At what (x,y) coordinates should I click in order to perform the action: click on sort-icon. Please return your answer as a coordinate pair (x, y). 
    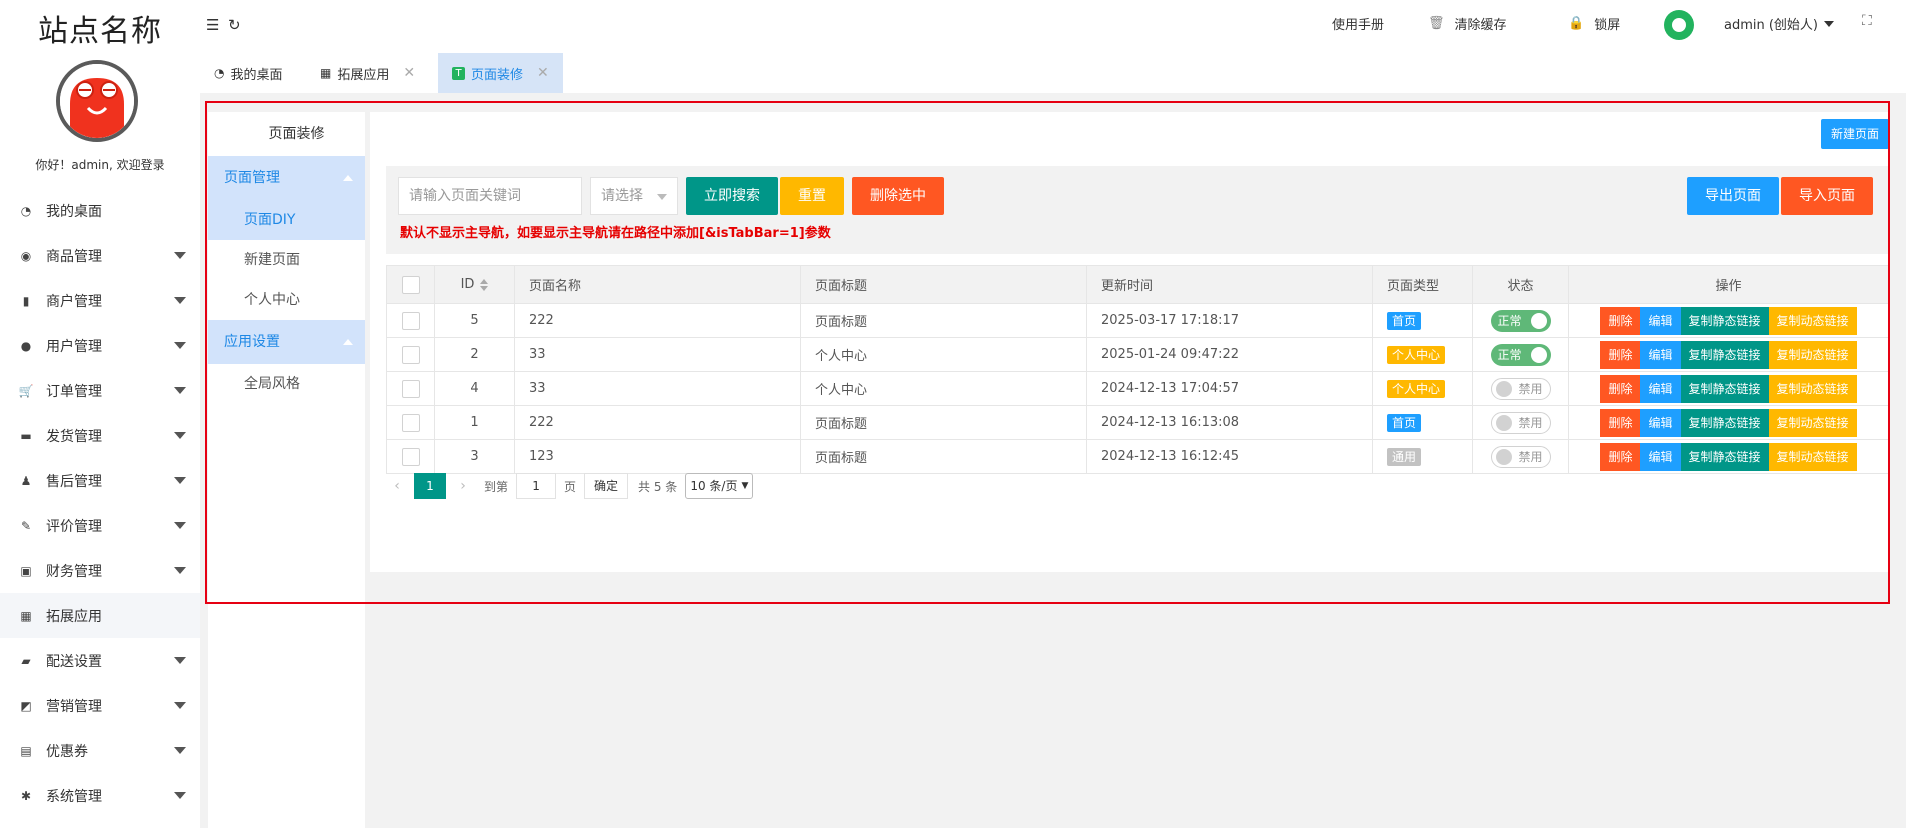
    Looking at the image, I should click on (484, 284).